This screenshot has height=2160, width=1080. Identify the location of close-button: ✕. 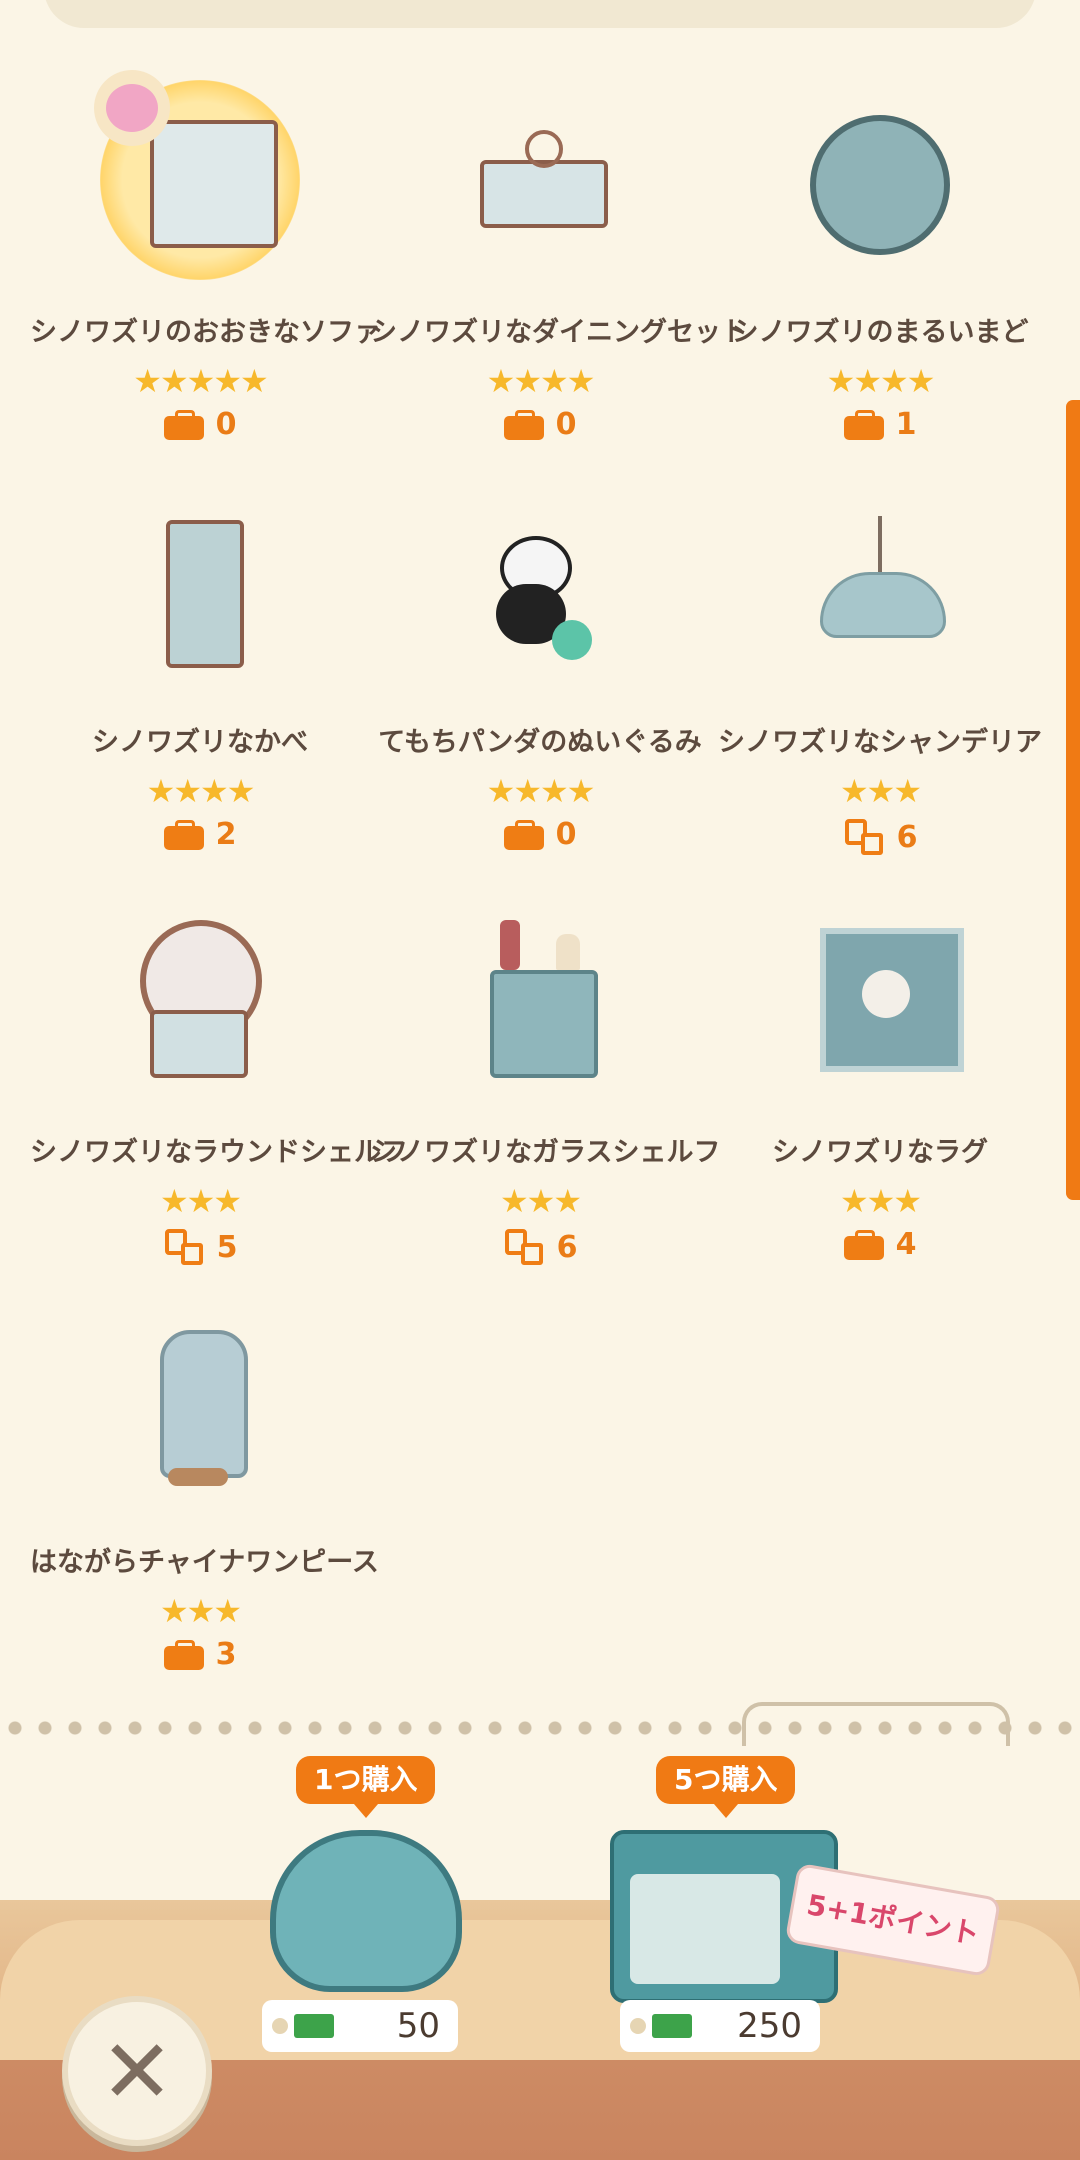
(137, 2071).